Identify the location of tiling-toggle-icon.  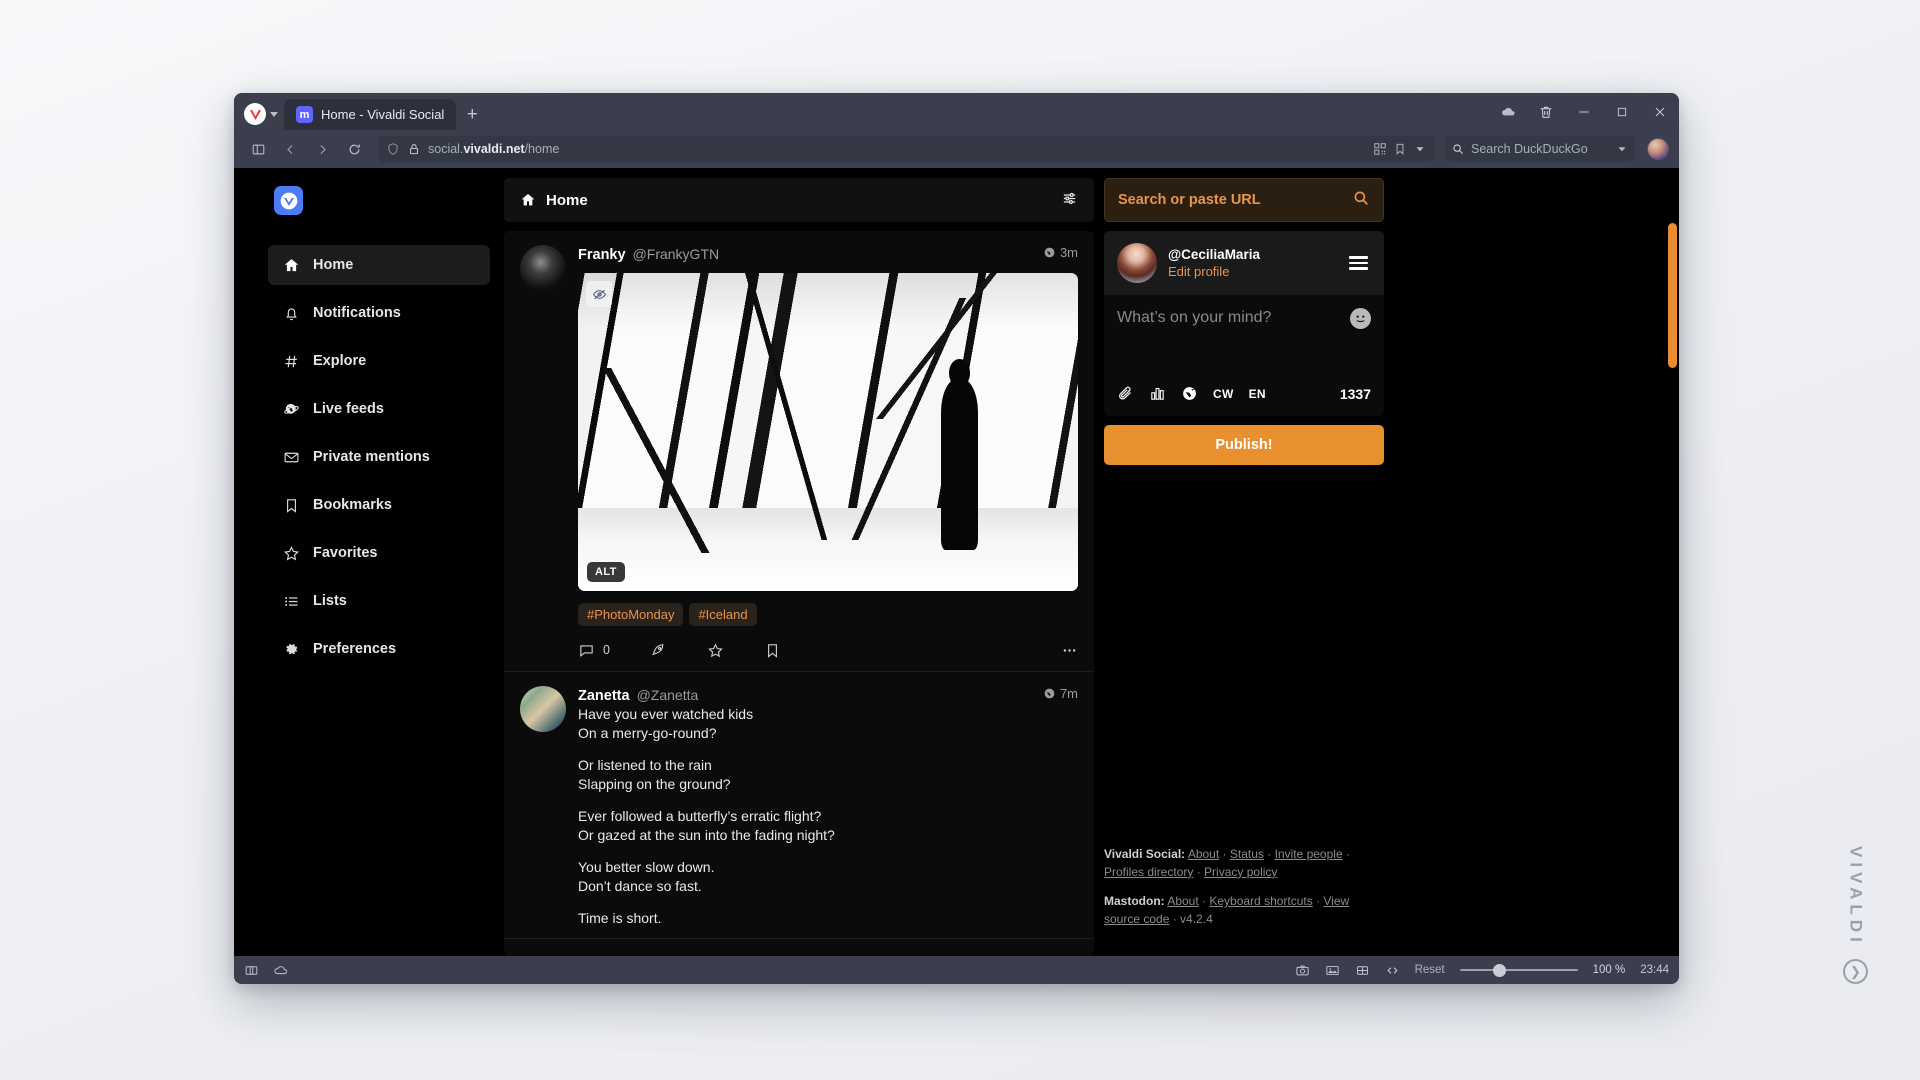
(251, 970).